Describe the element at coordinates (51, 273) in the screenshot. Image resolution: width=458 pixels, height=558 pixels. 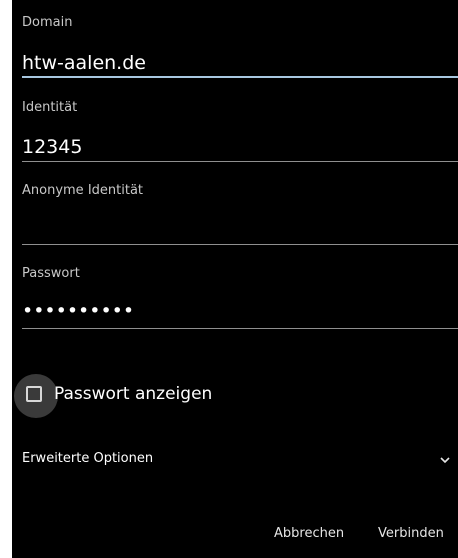
I see `password-label: Passwort` at that location.